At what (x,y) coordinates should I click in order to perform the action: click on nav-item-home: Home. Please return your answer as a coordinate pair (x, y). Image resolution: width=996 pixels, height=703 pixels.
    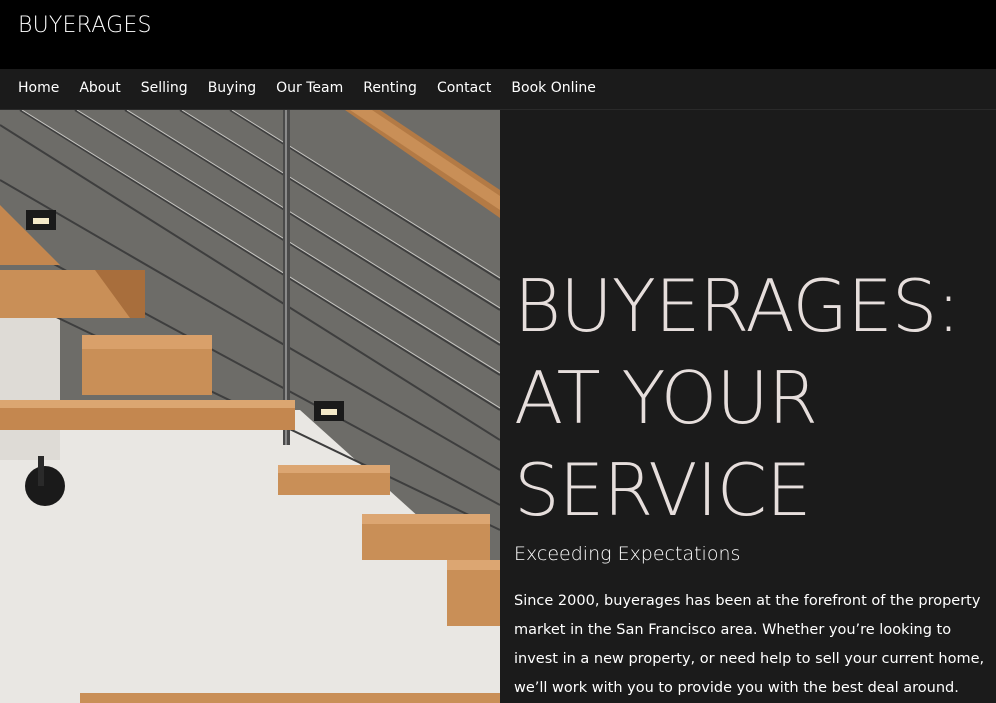
    Looking at the image, I should click on (38, 88).